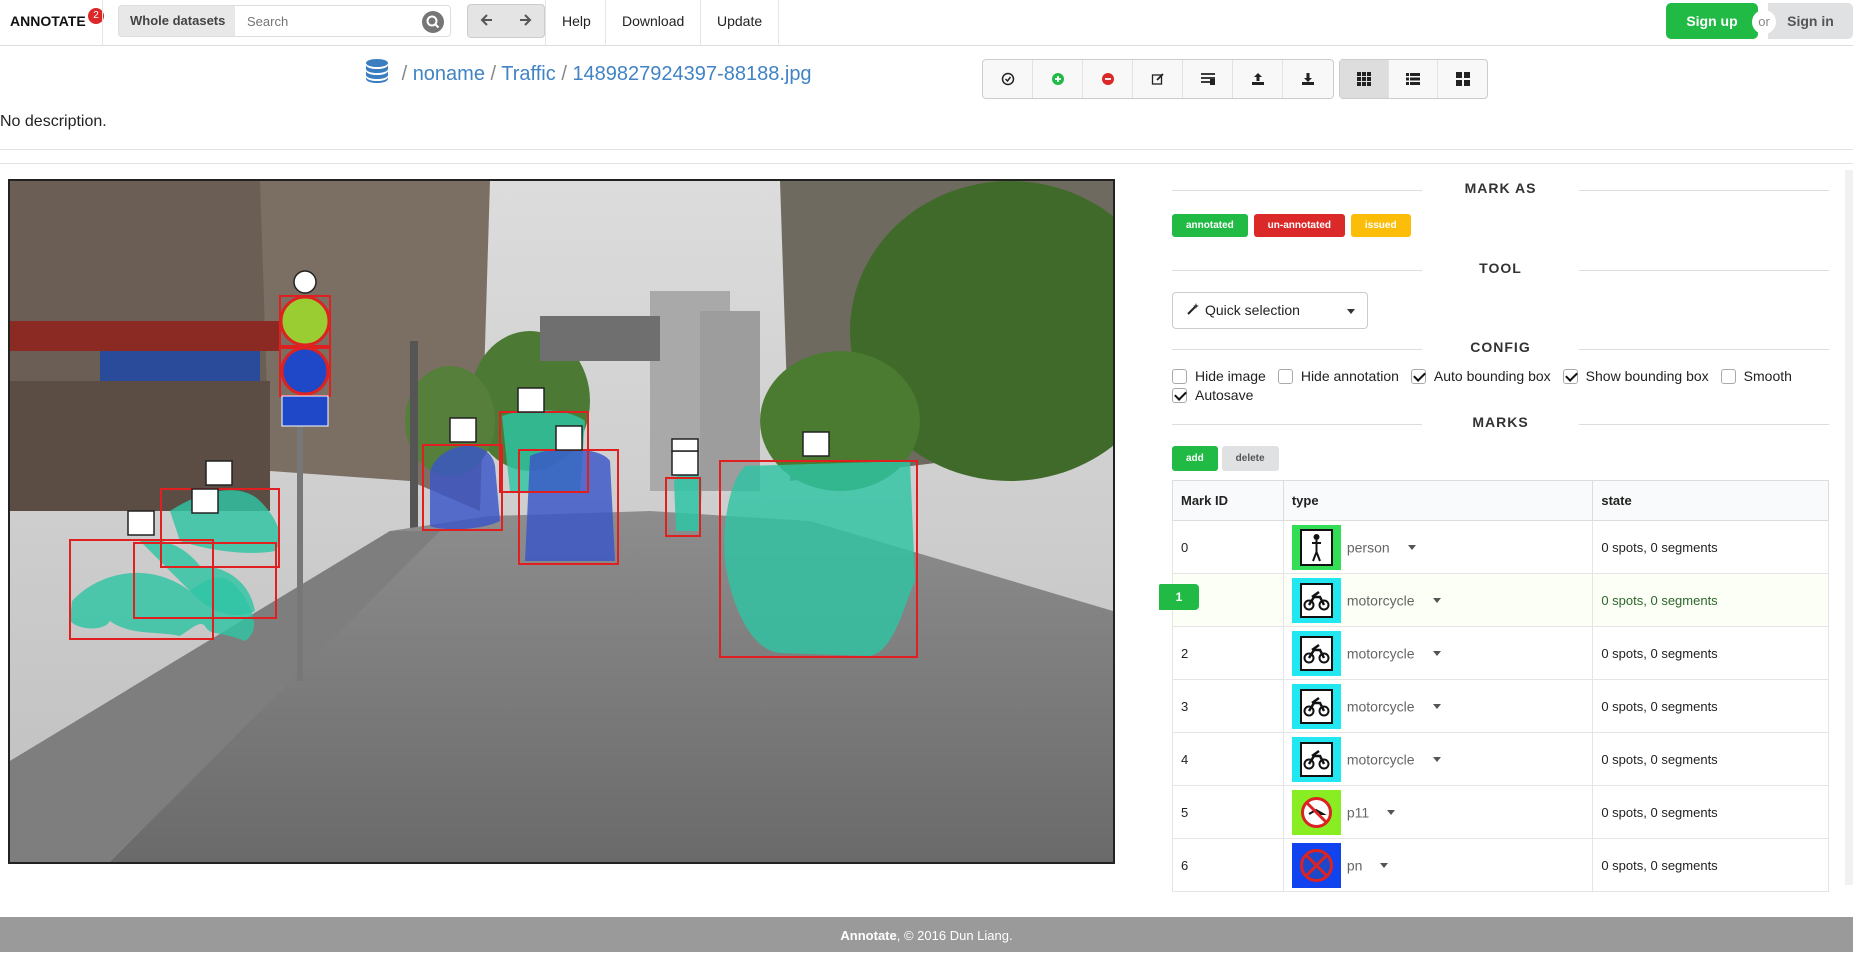  I want to click on brand-logo: ANNOTATE, so click(48, 21).